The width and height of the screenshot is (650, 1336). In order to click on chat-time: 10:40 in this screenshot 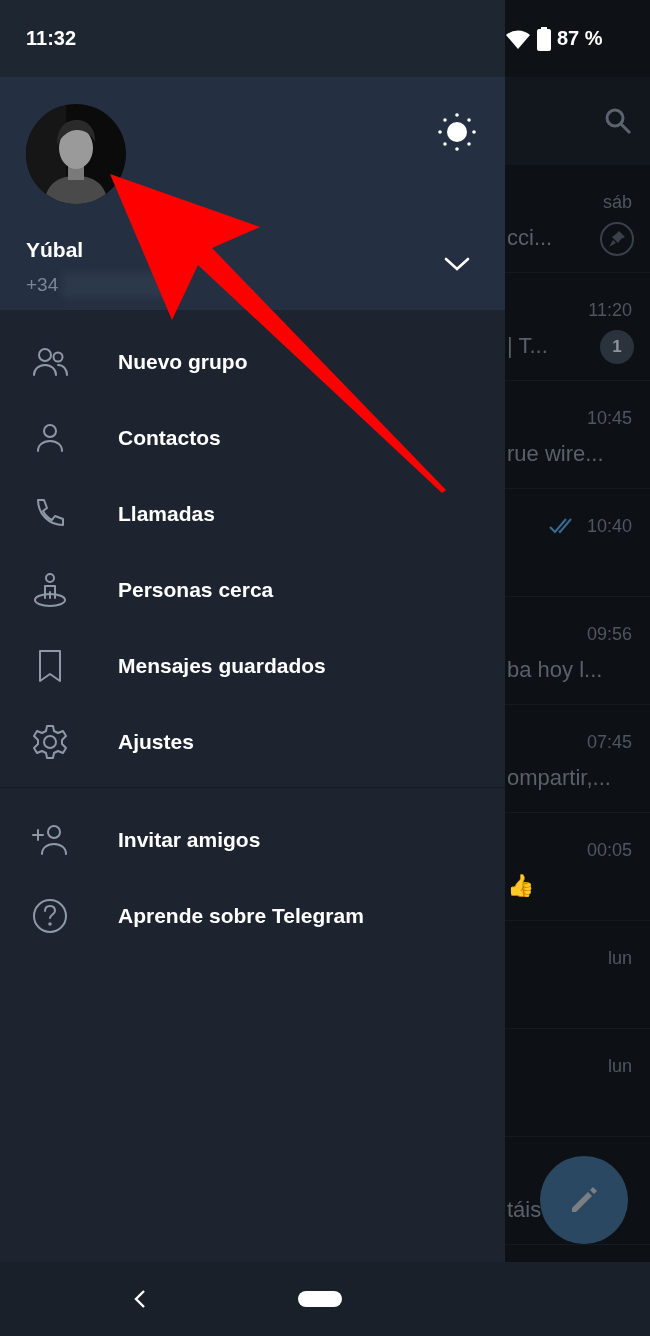, I will do `click(609, 526)`.